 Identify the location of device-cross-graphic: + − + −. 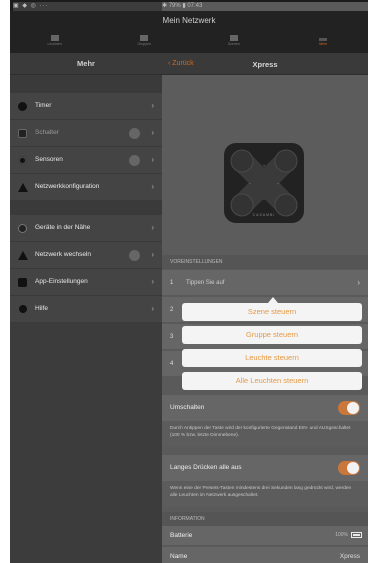
(264, 183).